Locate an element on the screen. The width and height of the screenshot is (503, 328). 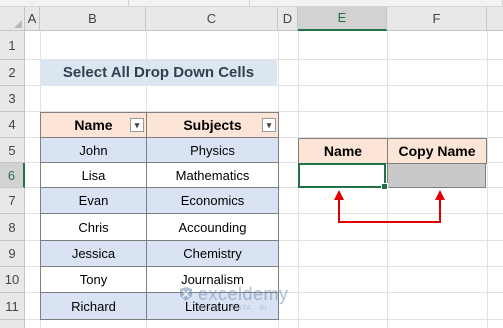
subject-cell: Mathematics is located at coordinates (212, 175).